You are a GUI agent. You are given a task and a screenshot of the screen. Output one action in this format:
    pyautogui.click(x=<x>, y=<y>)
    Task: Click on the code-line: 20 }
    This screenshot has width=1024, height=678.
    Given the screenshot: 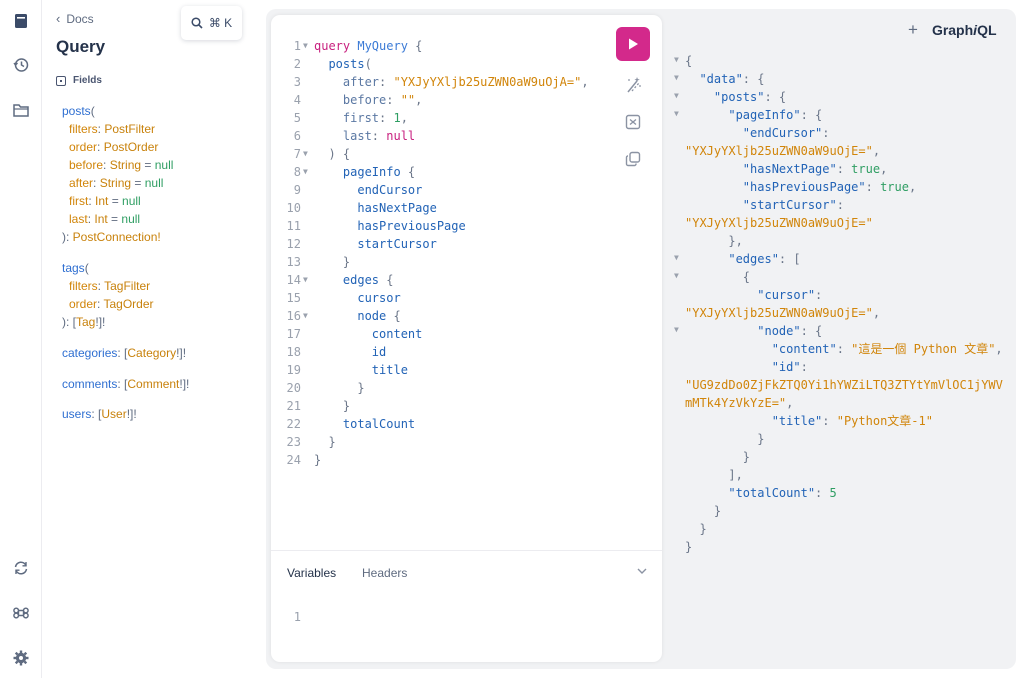 What is the action you would take?
    pyautogui.click(x=436, y=388)
    